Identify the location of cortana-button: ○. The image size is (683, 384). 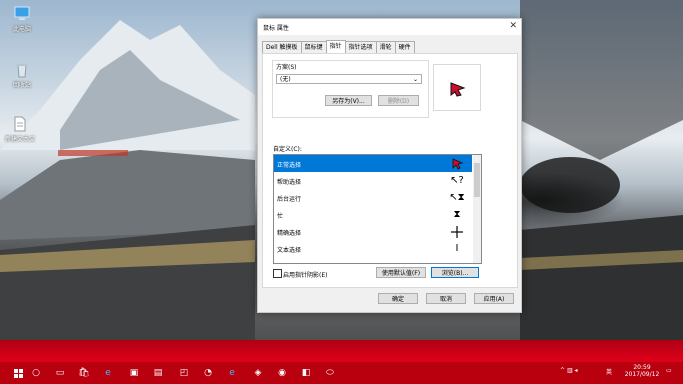
(36, 373).